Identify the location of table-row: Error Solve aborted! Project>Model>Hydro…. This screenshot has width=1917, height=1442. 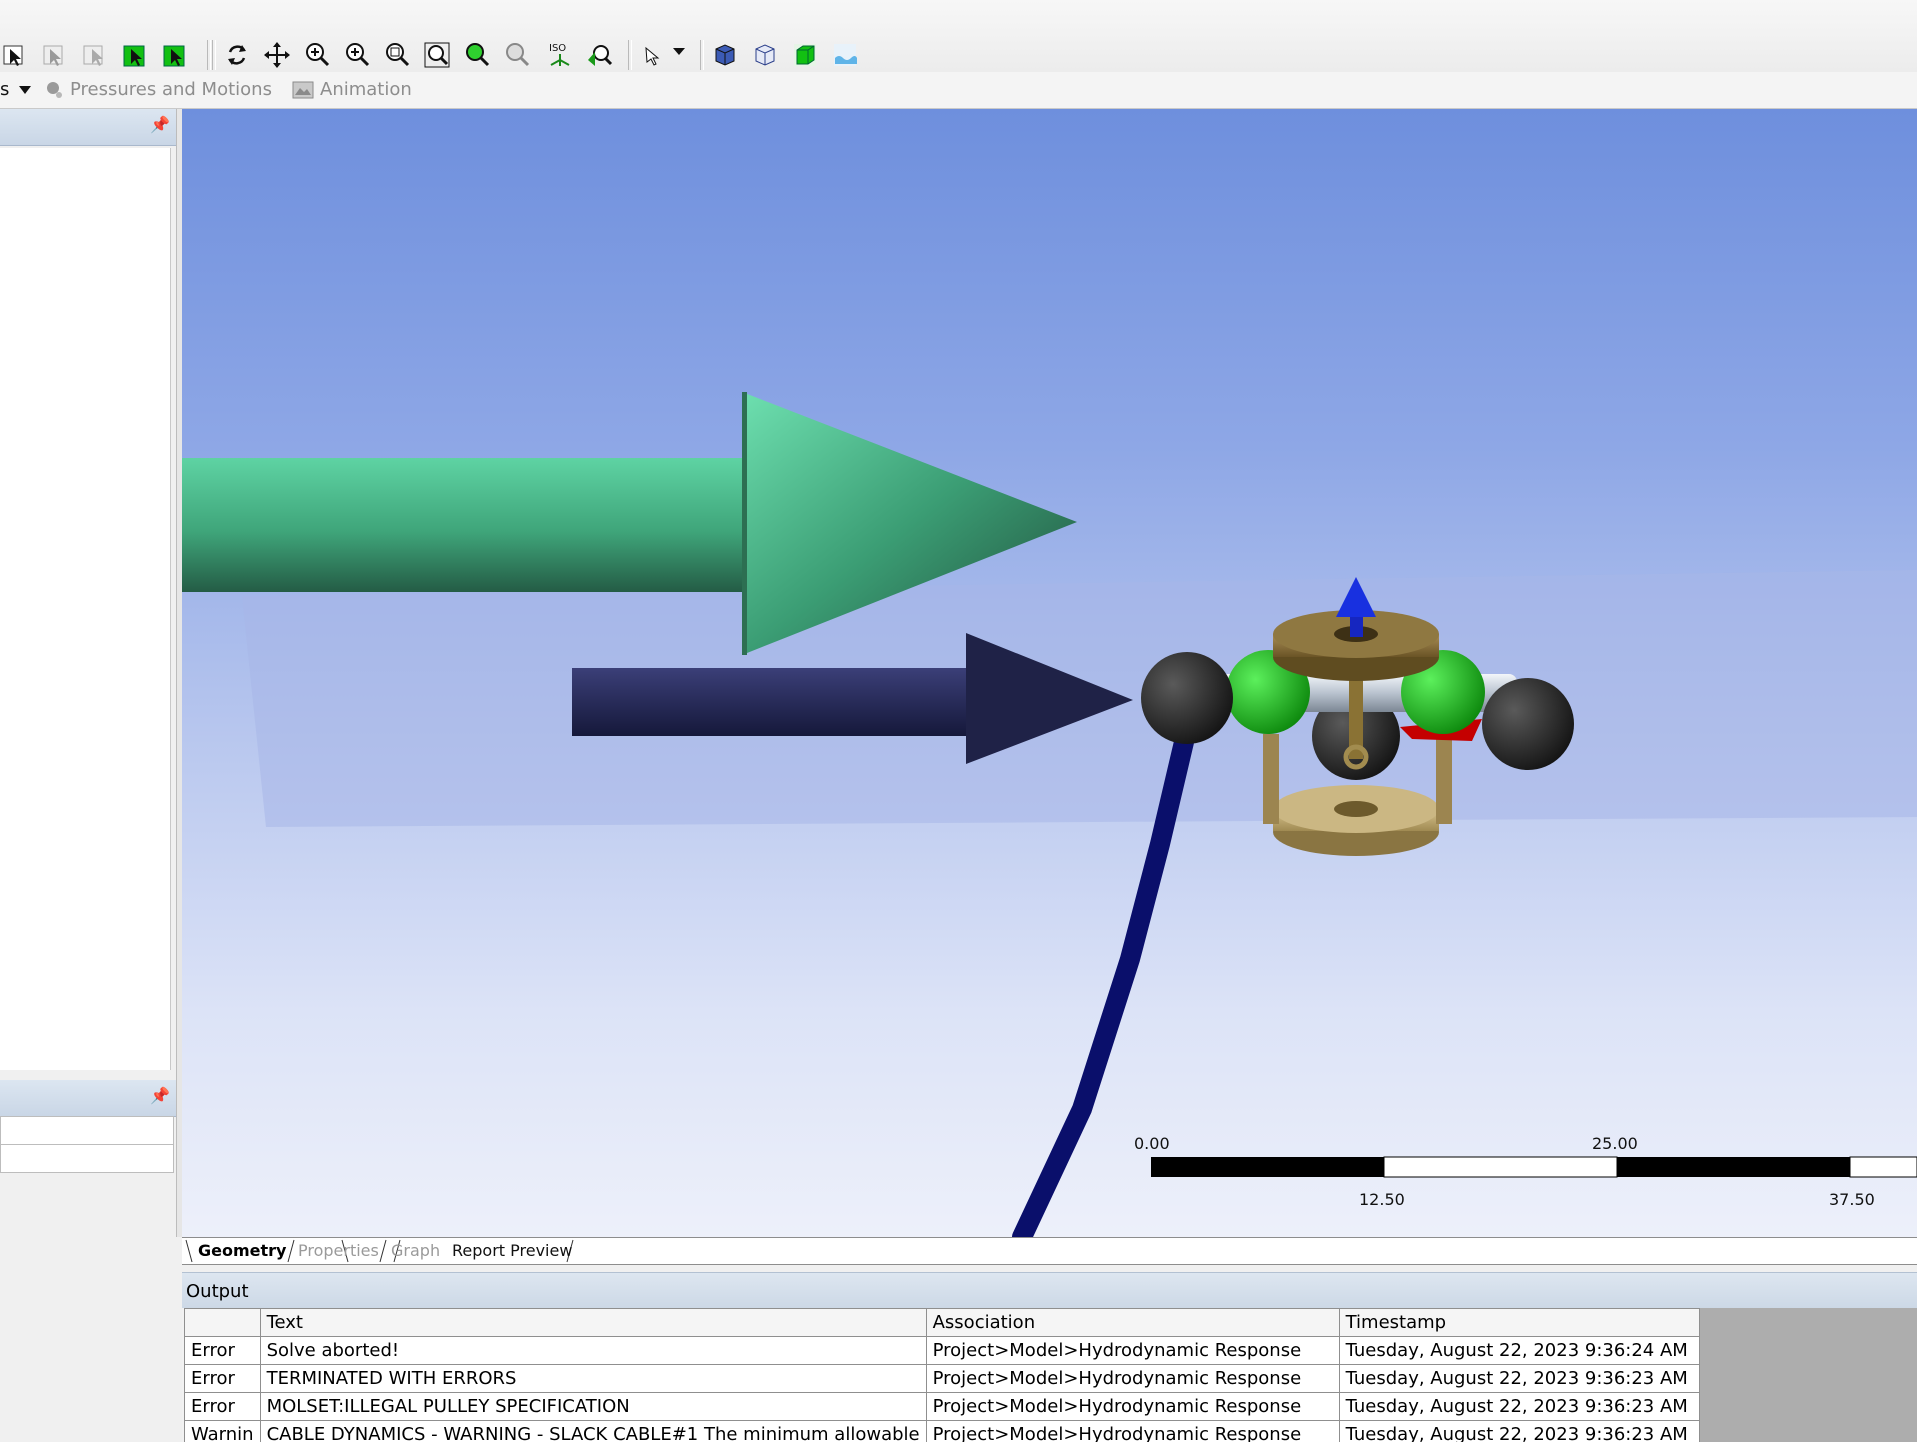
(942, 1350).